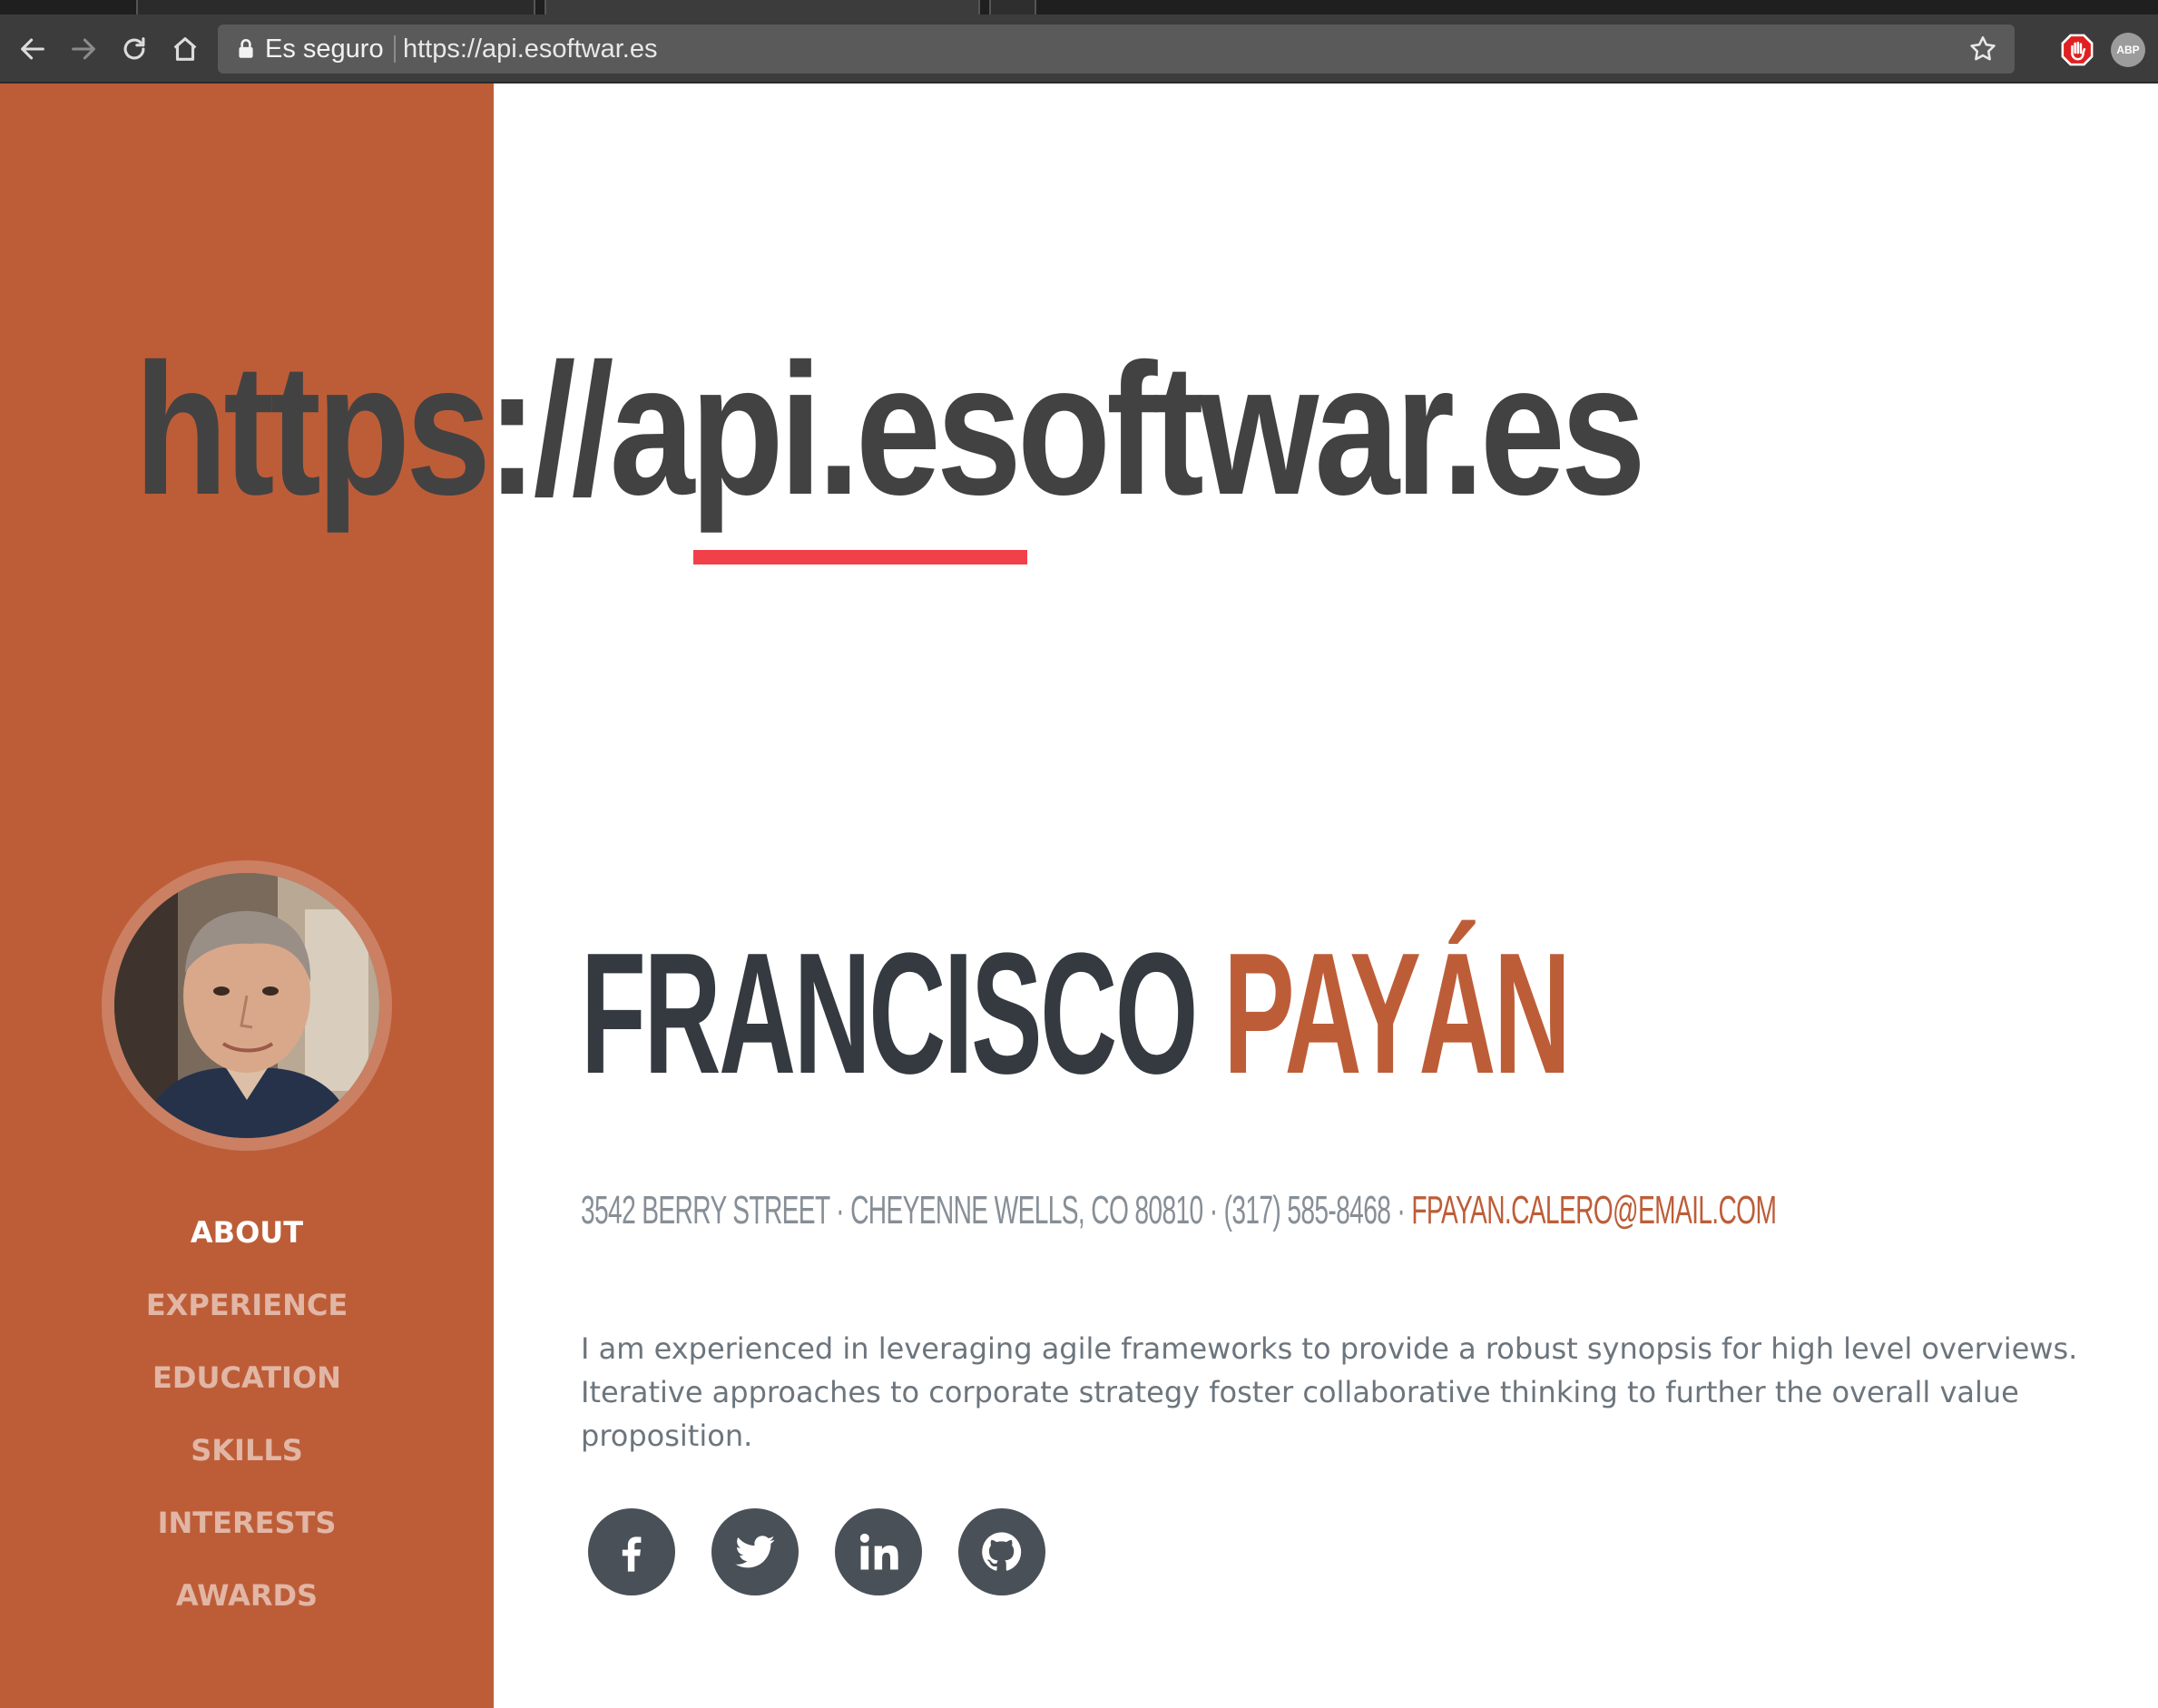 The height and width of the screenshot is (1708, 2158). I want to click on email-link: fpayan.calero@email.com, so click(1594, 1210).